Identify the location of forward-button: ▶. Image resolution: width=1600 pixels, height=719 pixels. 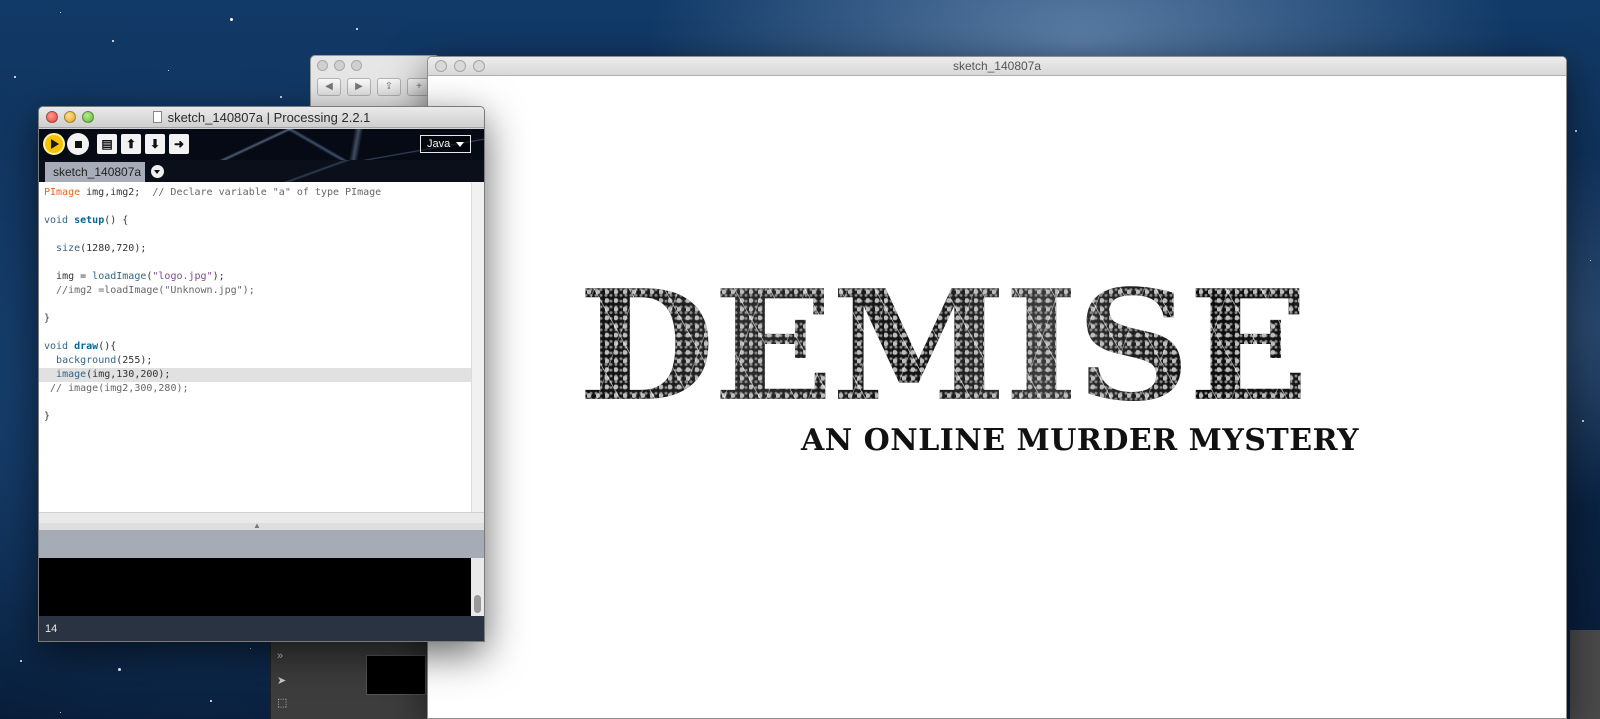
(359, 87).